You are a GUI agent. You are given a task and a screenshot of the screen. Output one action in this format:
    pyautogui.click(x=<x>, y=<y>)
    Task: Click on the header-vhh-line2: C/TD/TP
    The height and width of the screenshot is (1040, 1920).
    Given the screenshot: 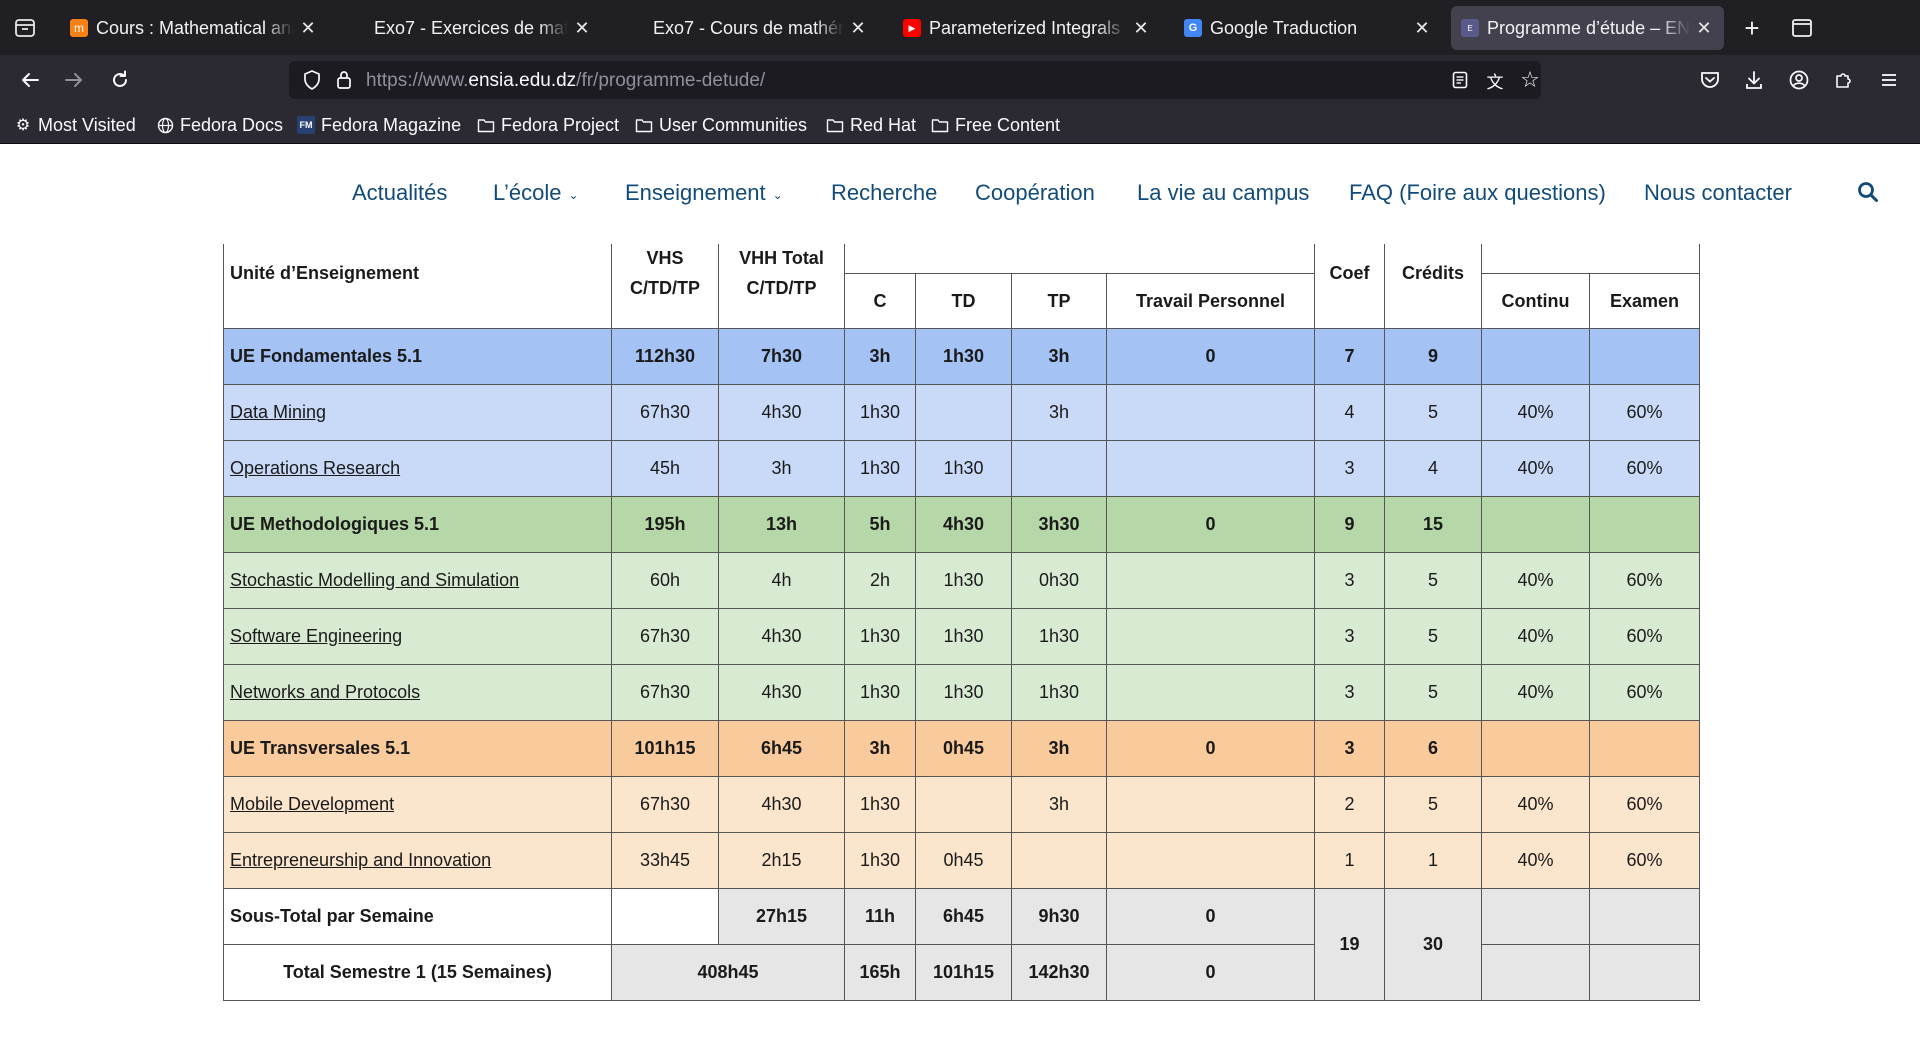 What is the action you would take?
    pyautogui.click(x=781, y=288)
    